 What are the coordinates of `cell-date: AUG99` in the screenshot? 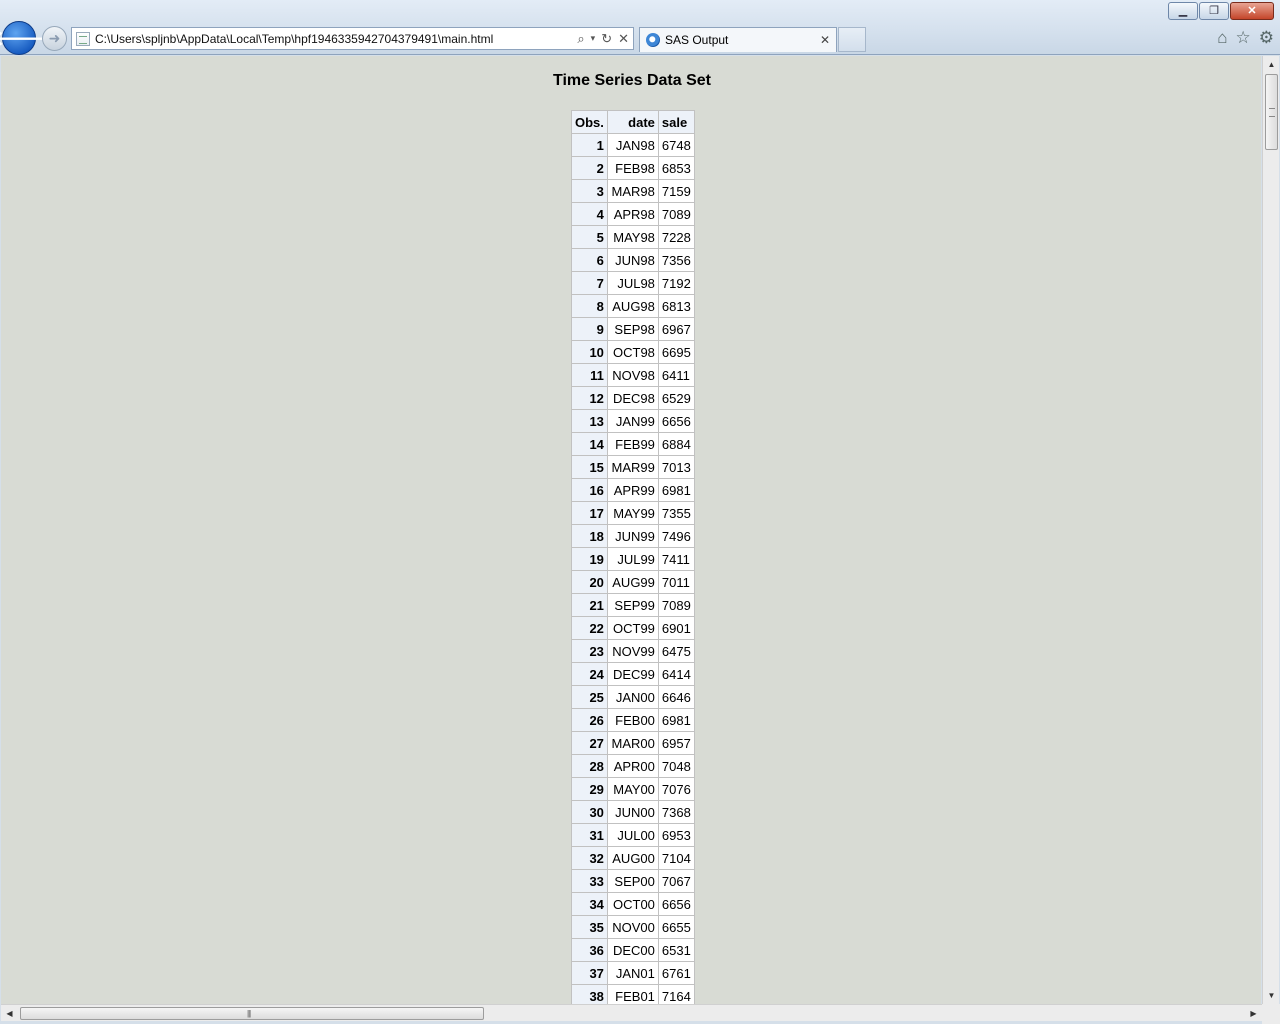 It's located at (632, 582).